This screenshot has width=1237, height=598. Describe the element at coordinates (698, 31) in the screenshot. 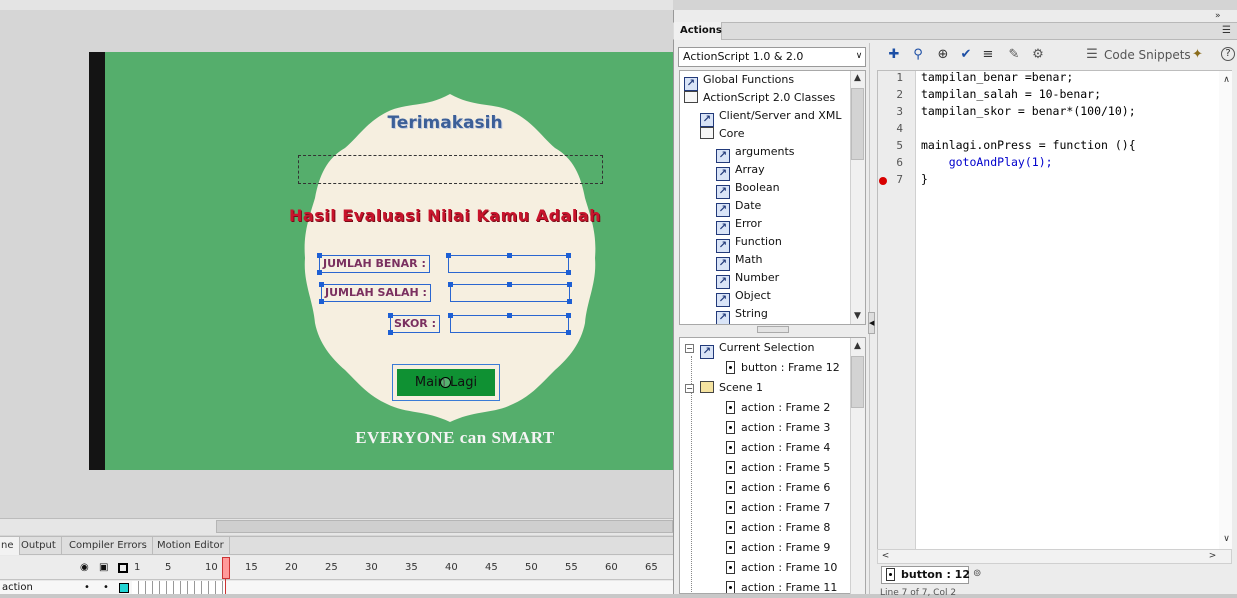

I see `tab-actions: Actions` at that location.